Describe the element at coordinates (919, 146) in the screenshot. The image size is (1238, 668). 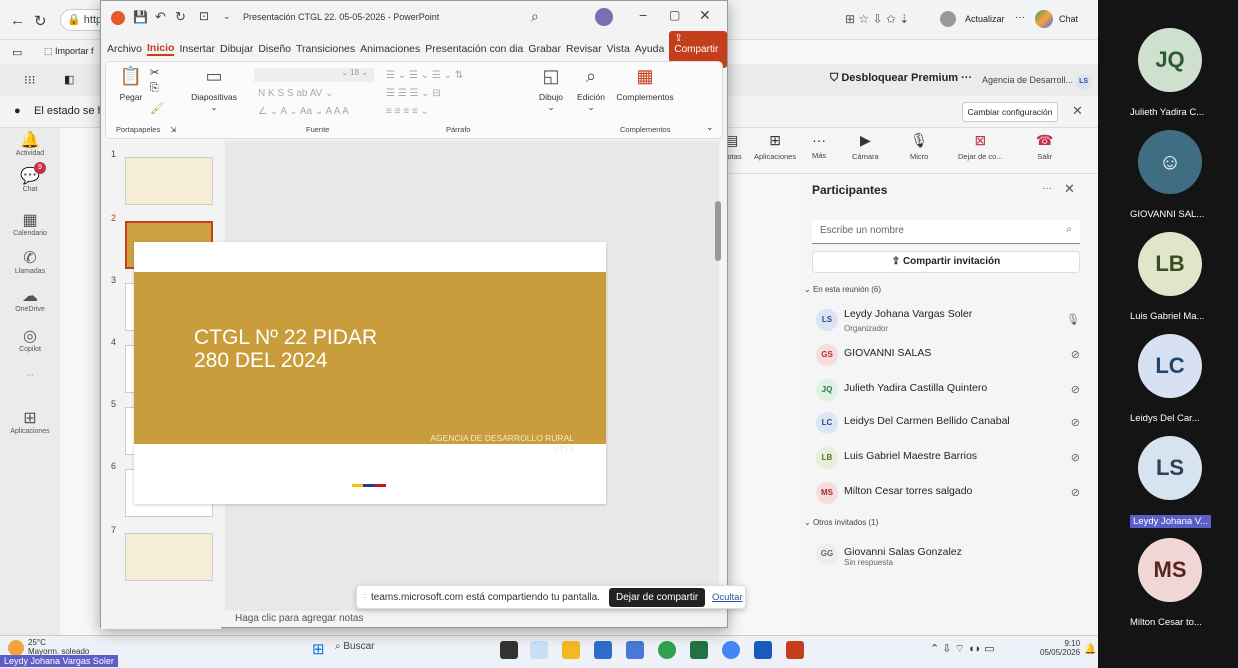
I see `toolbar-mic: 🎙 Micro` at that location.